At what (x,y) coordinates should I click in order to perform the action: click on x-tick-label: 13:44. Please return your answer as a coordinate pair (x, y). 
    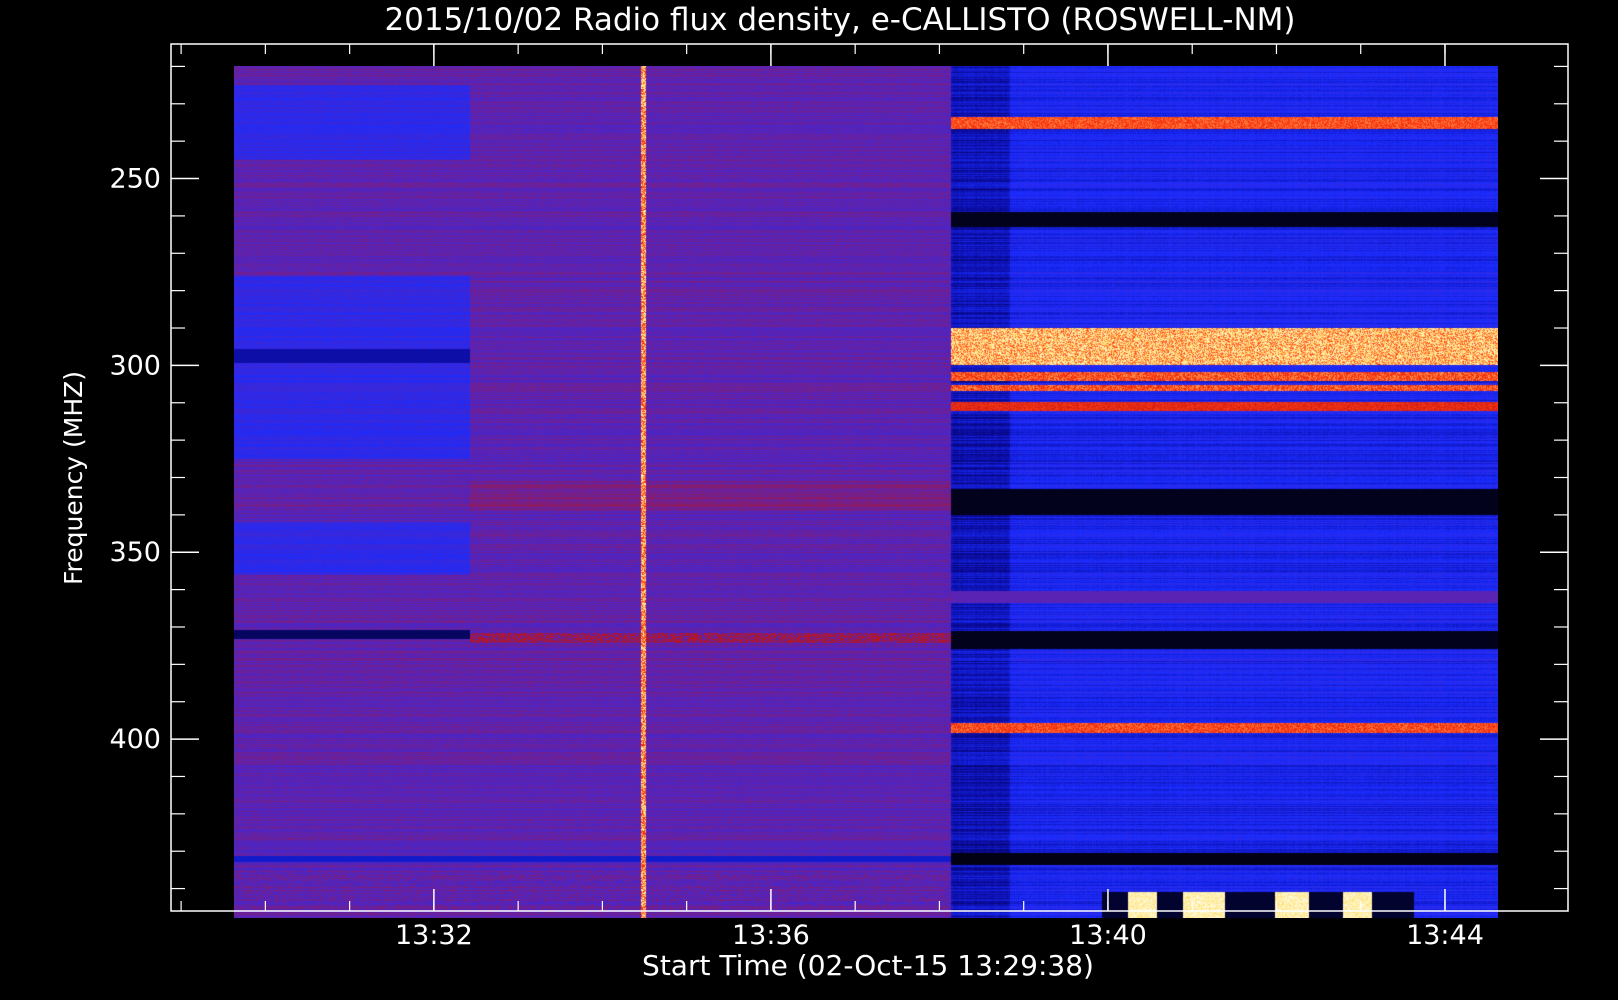
    Looking at the image, I should click on (1445, 935).